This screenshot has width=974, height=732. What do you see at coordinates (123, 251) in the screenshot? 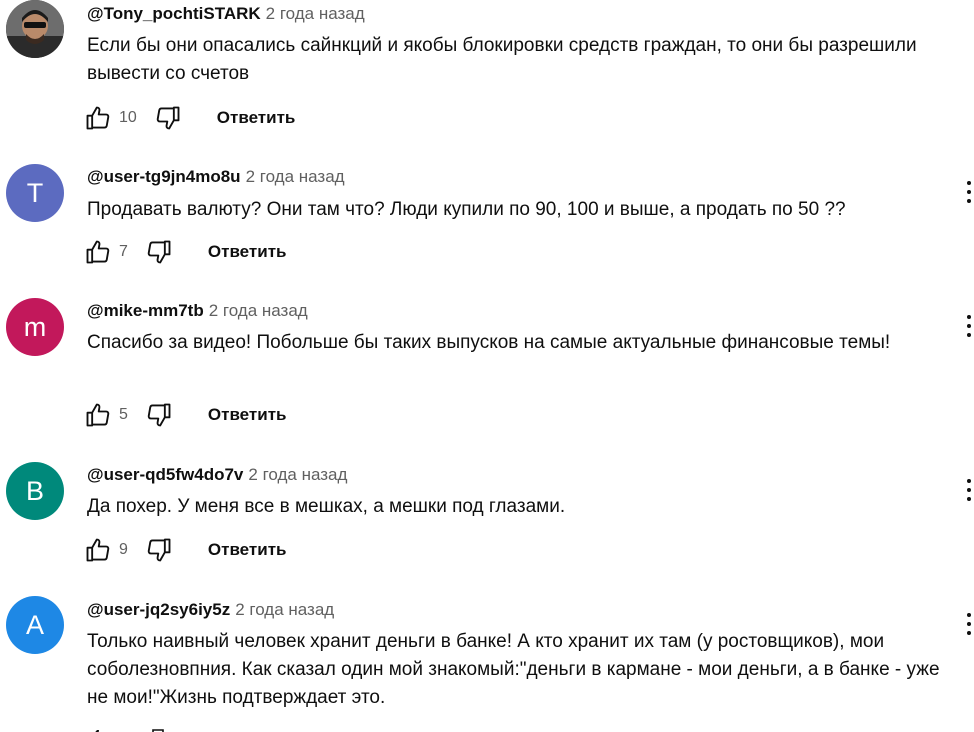
I see `like-count: 7` at bounding box center [123, 251].